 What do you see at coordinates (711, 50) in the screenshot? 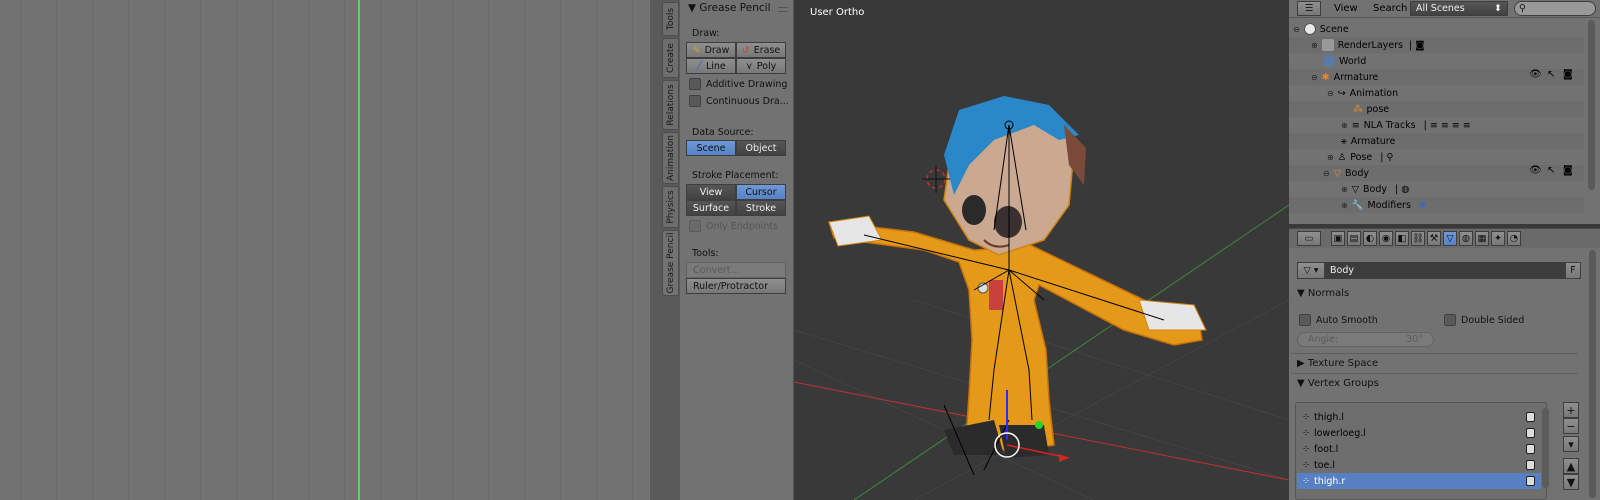
I see `draw-button: ✎ Draw` at bounding box center [711, 50].